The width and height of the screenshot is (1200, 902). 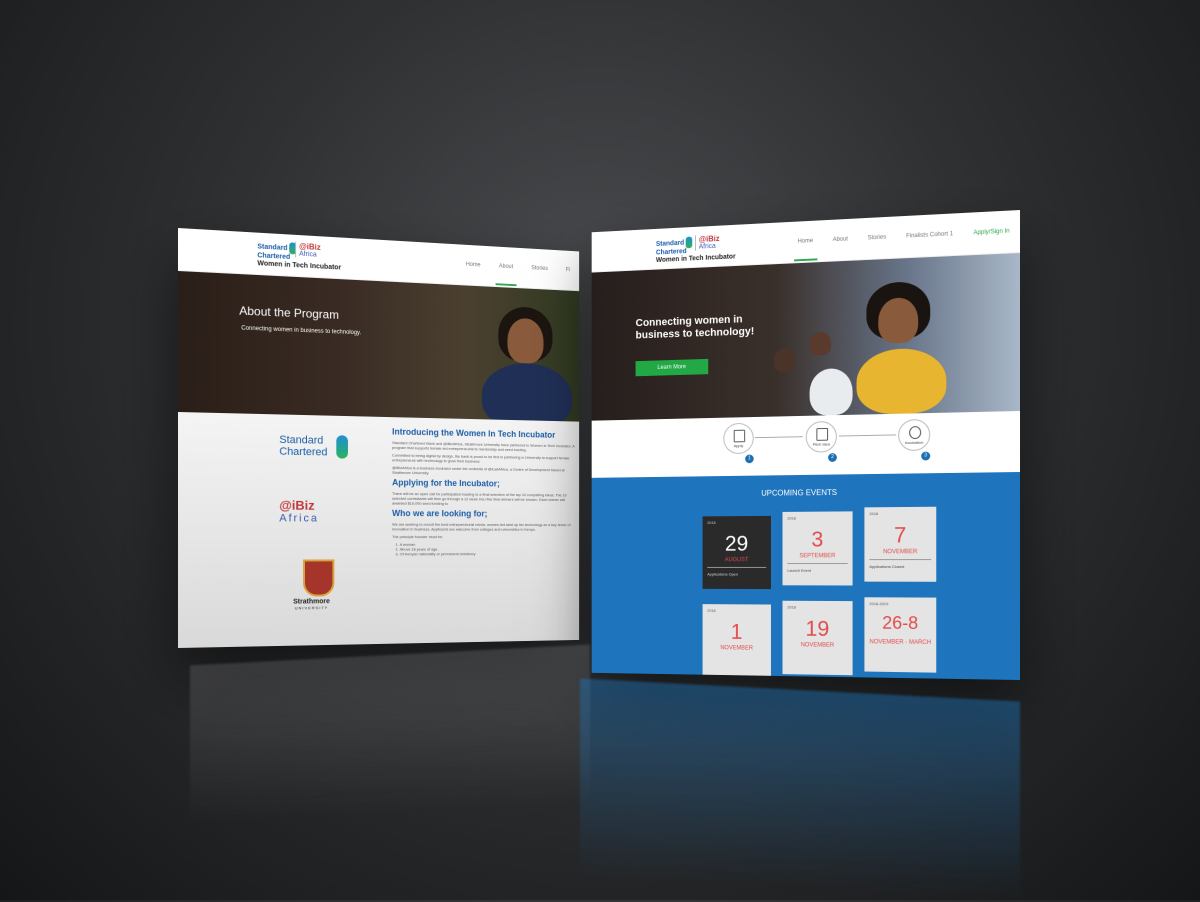 What do you see at coordinates (991, 233) in the screenshot?
I see `nav-apply-sign-in: Apply/Sign In` at bounding box center [991, 233].